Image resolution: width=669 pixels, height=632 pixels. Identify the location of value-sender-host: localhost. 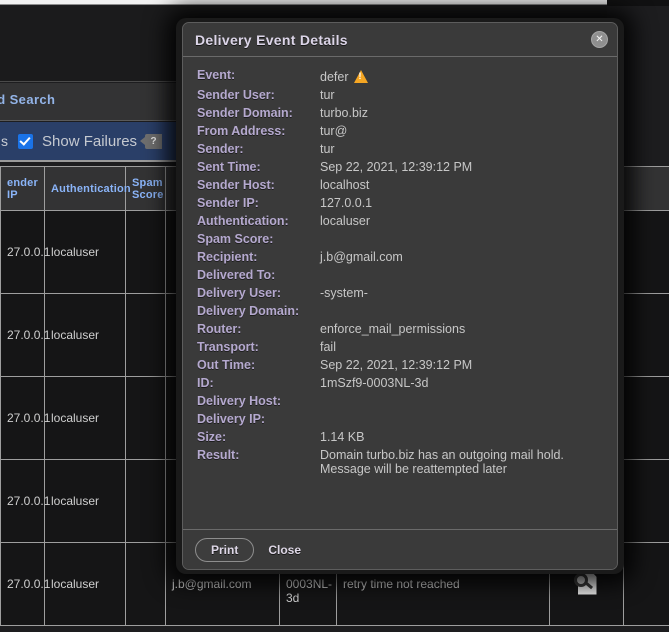
(345, 185).